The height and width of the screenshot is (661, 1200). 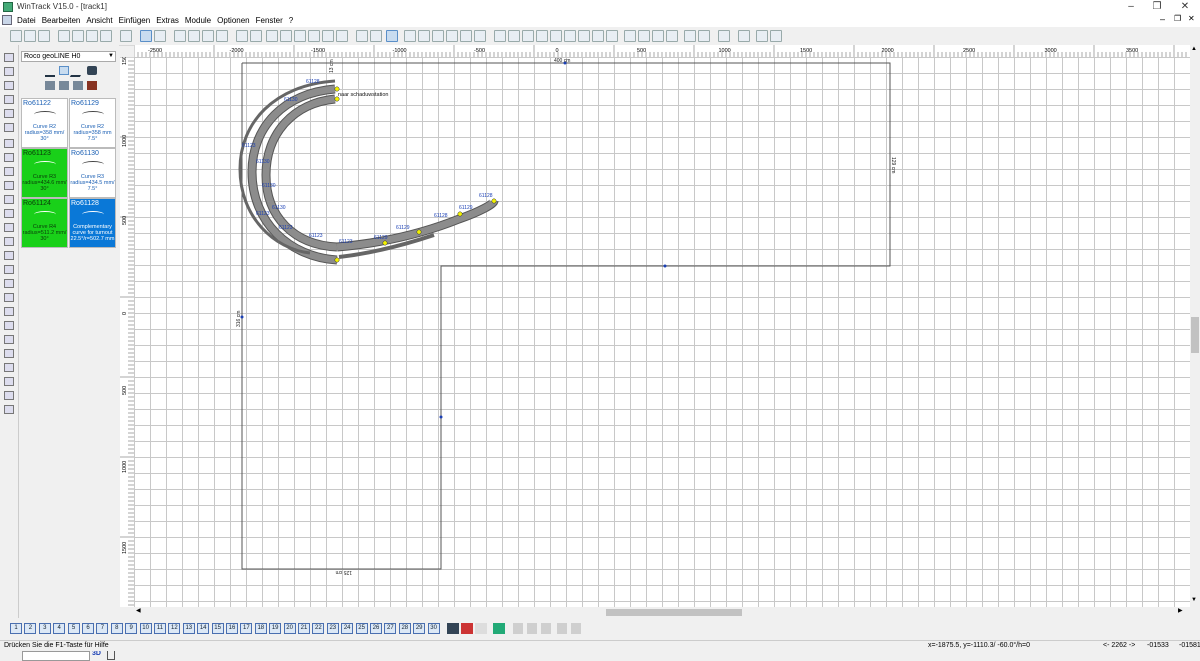 What do you see at coordinates (762, 36) in the screenshot?
I see `edit-icon` at bounding box center [762, 36].